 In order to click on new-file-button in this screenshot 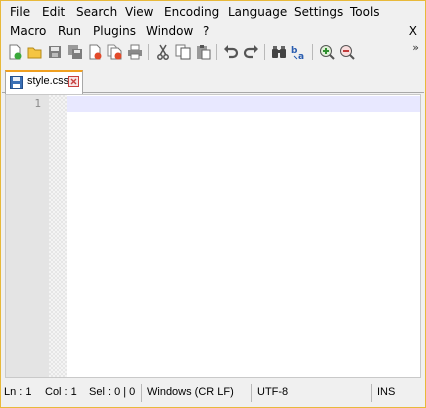, I will do `click(15, 52)`.